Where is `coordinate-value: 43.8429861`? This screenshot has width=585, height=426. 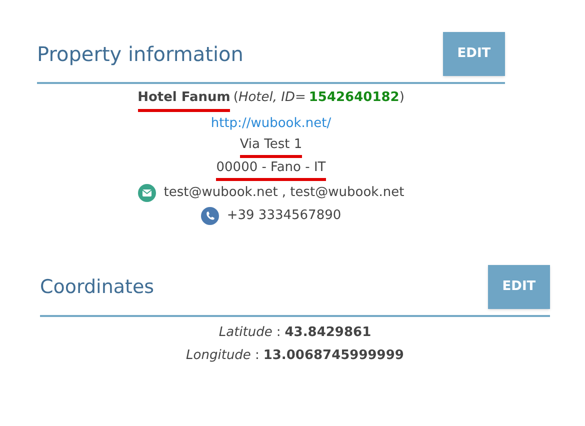
coordinate-value: 43.8429861 is located at coordinates (328, 333).